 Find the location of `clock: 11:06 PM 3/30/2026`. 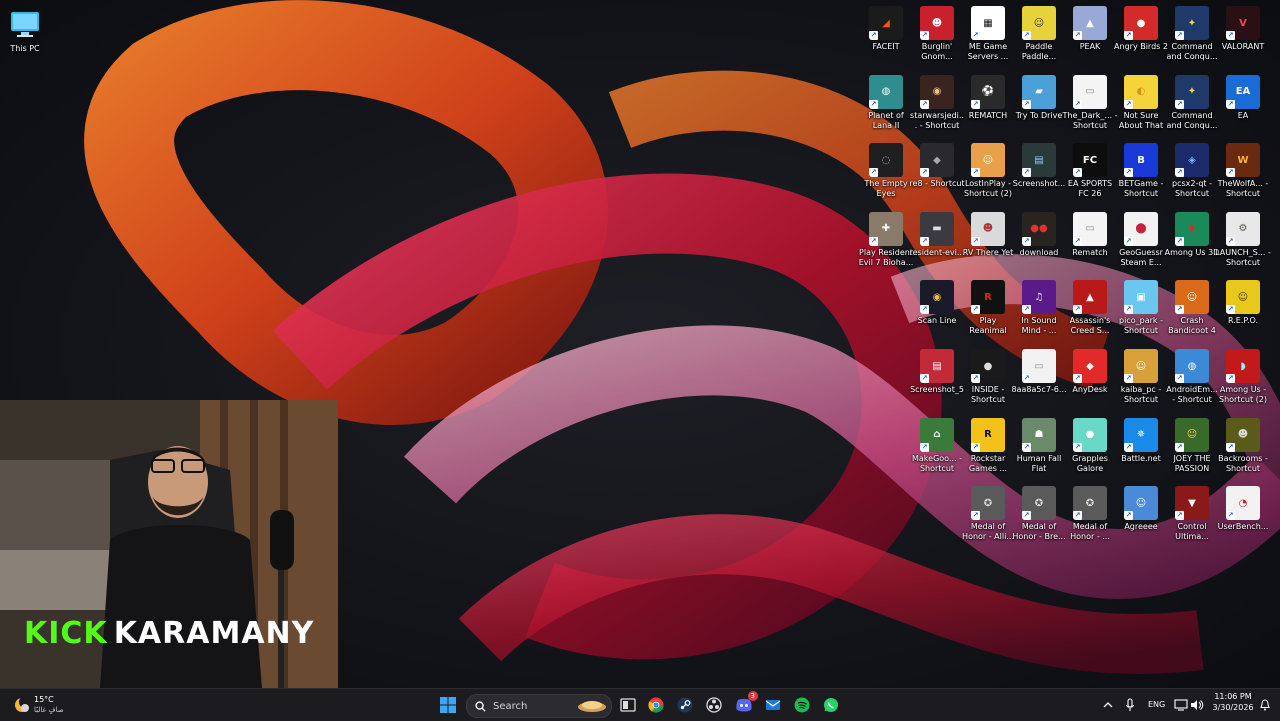

clock: 11:06 PM 3/30/2026 is located at coordinates (1233, 702).